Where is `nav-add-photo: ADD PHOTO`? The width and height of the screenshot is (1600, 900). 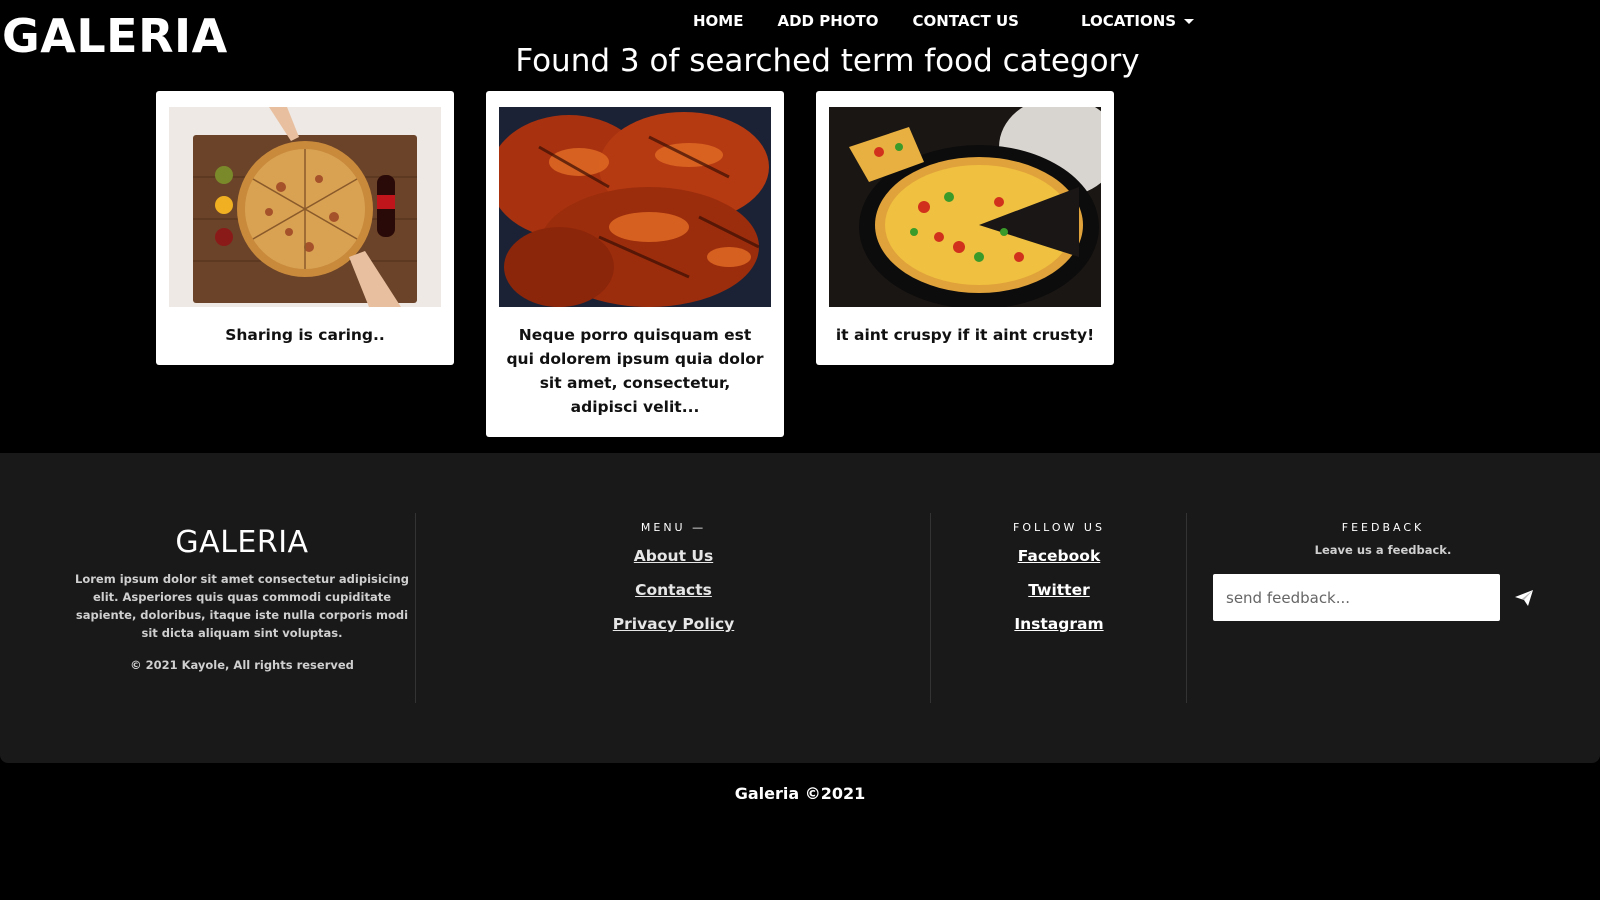 nav-add-photo: ADD PHOTO is located at coordinates (827, 21).